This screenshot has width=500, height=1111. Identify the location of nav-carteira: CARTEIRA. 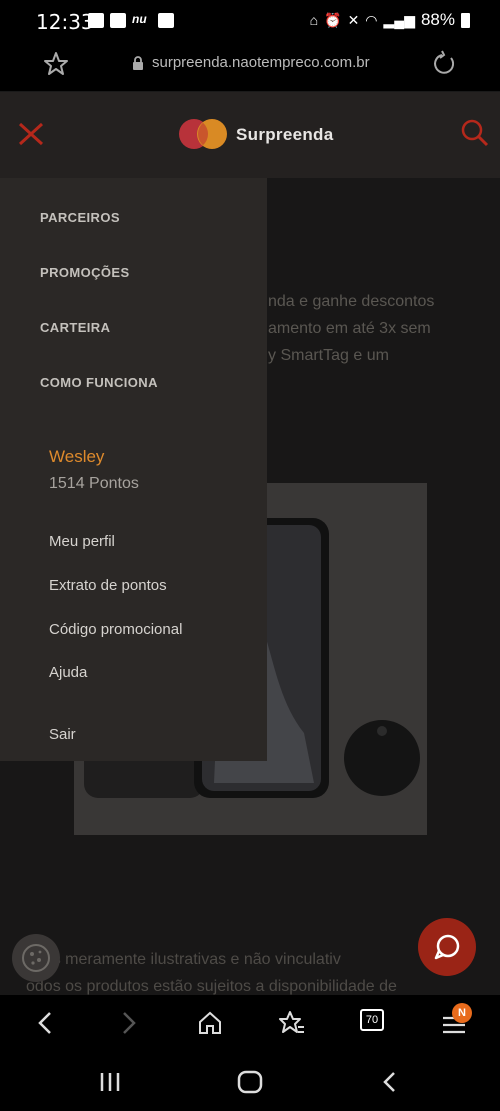
(75, 327).